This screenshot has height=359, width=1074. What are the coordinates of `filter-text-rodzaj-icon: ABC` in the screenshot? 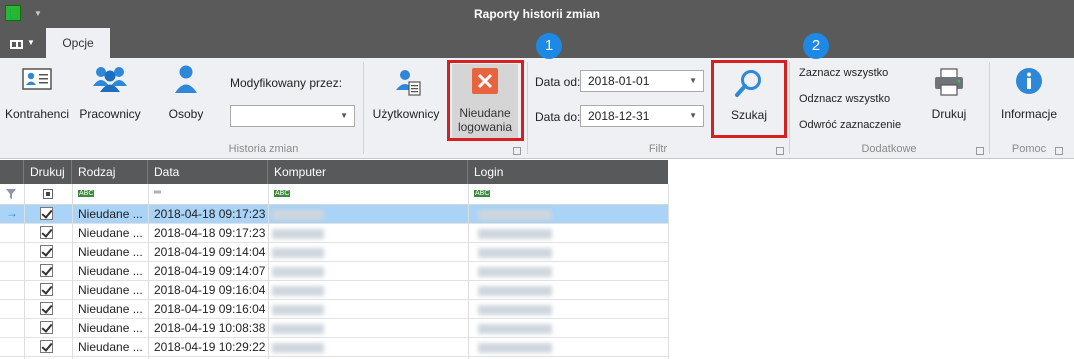 It's located at (86, 193).